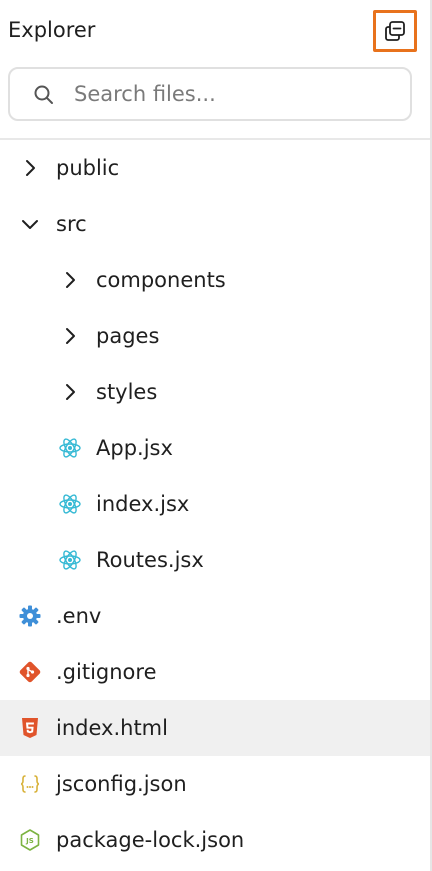  What do you see at coordinates (106, 672) in the screenshot?
I see `tree-item-label: .gitignore` at bounding box center [106, 672].